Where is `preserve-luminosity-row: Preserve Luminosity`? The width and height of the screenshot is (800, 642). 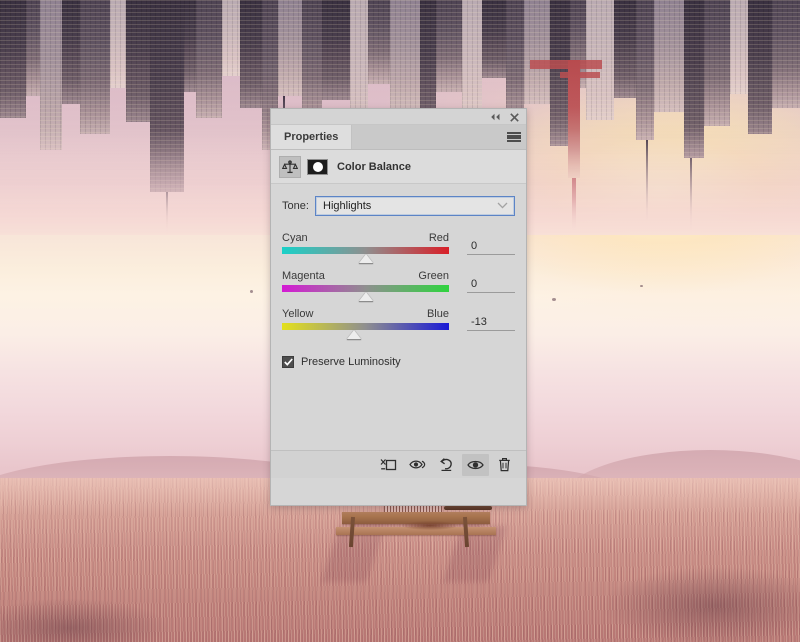
preserve-luminosity-row: Preserve Luminosity is located at coordinates (398, 362).